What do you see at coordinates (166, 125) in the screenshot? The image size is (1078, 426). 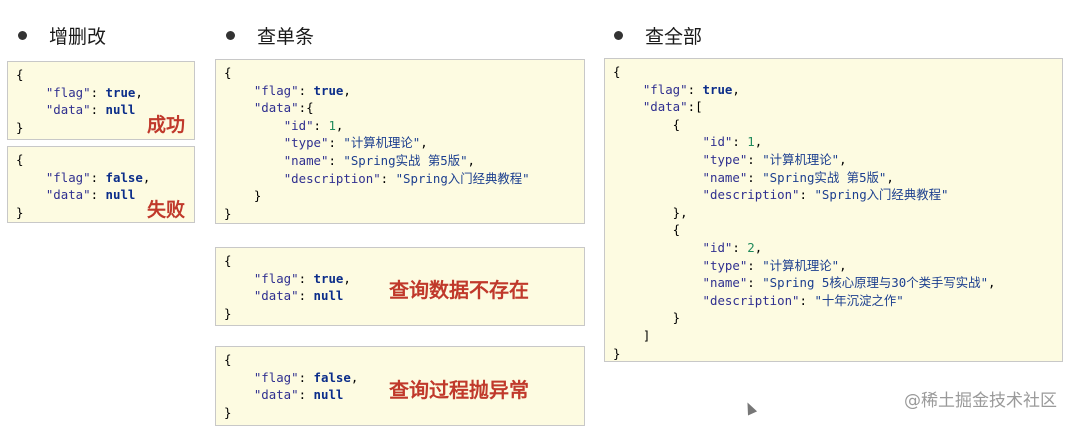 I see `annotation-success: 成功` at bounding box center [166, 125].